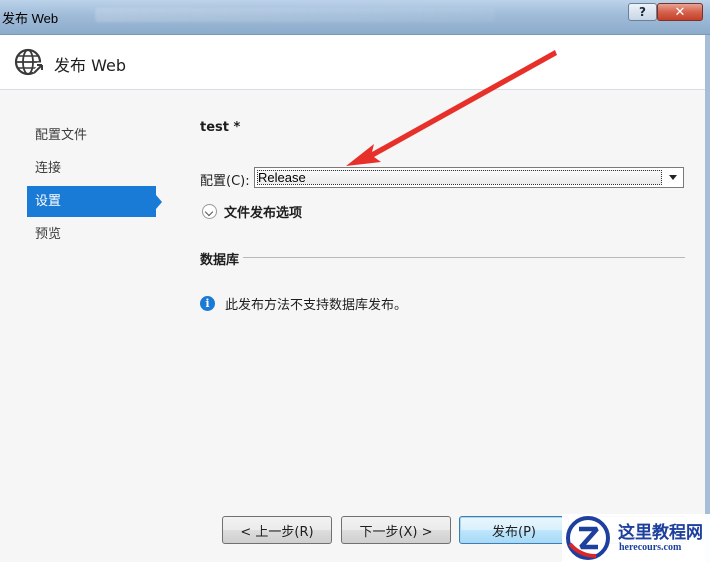 This screenshot has width=710, height=562. I want to click on title-bar: 发布 Web ? ✕, so click(355, 17).